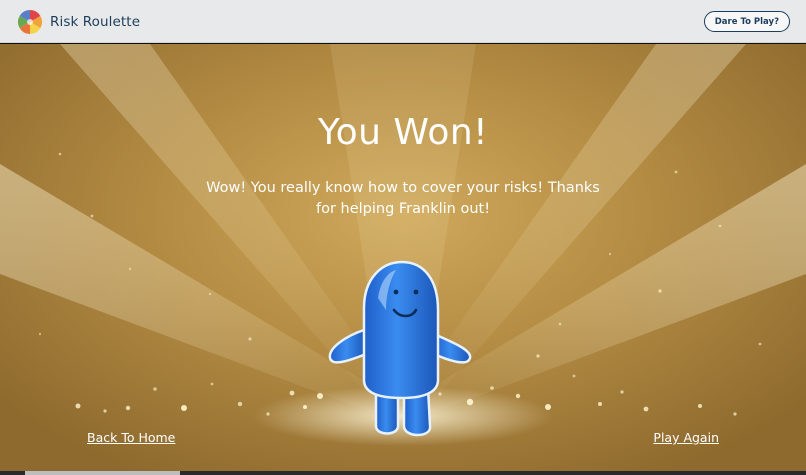 This screenshot has height=475, width=806. I want to click on top-nav-bar: Risk Roulette Dare To Play?, so click(403, 21).